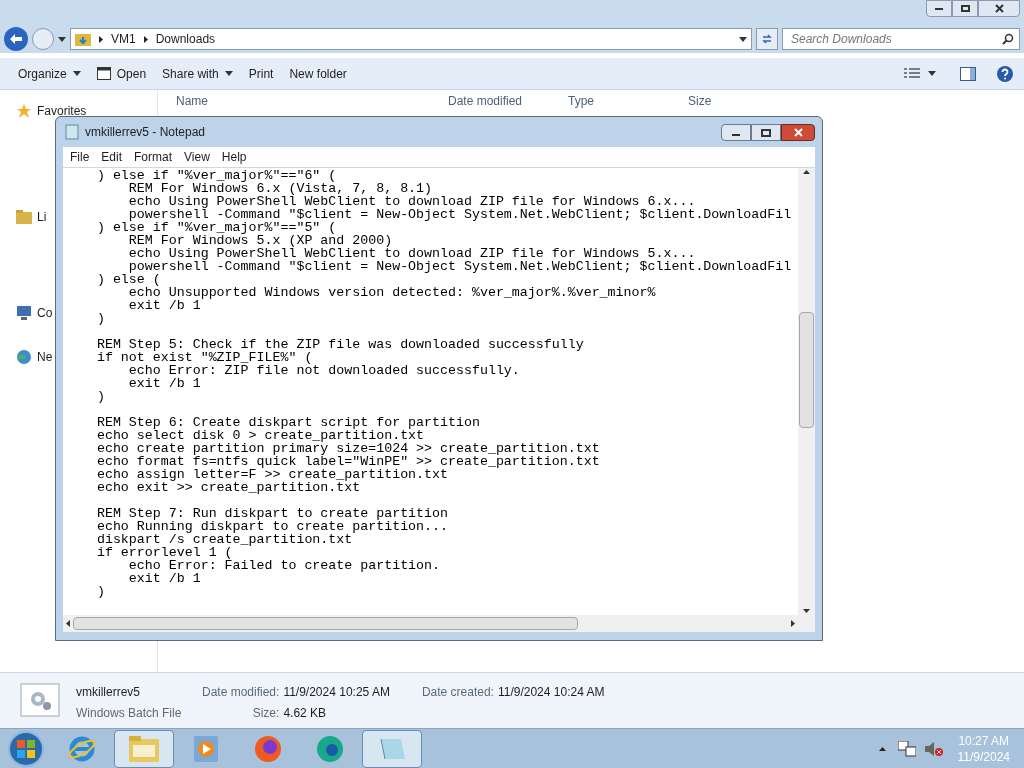  I want to click on code-line: echo assign letter=F >> create_partition.txt, so click(271, 474).